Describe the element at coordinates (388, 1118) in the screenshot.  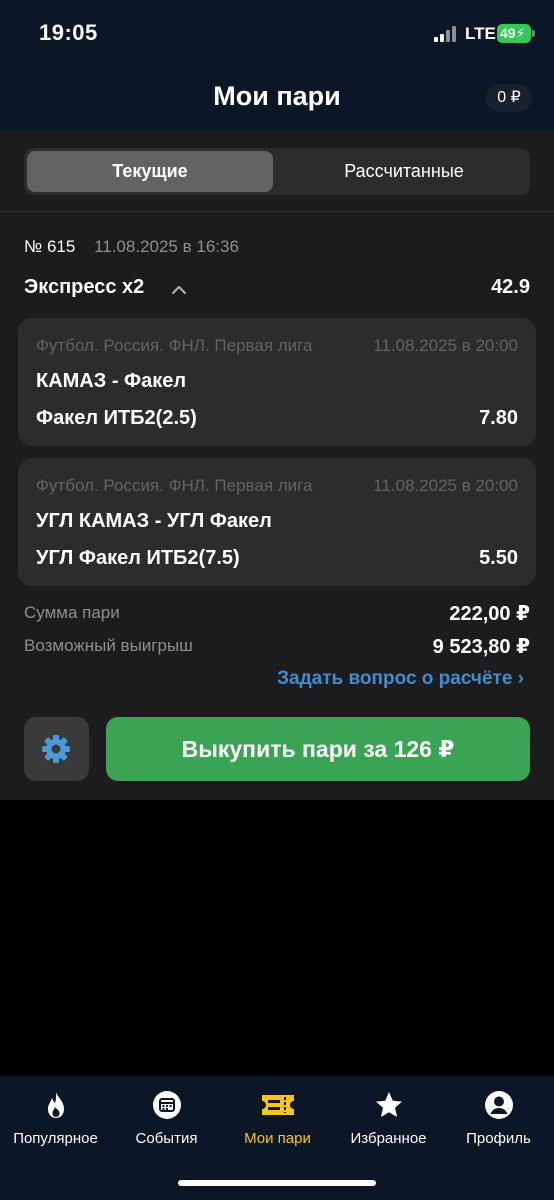
I see `tab-favorites: Избранное` at that location.